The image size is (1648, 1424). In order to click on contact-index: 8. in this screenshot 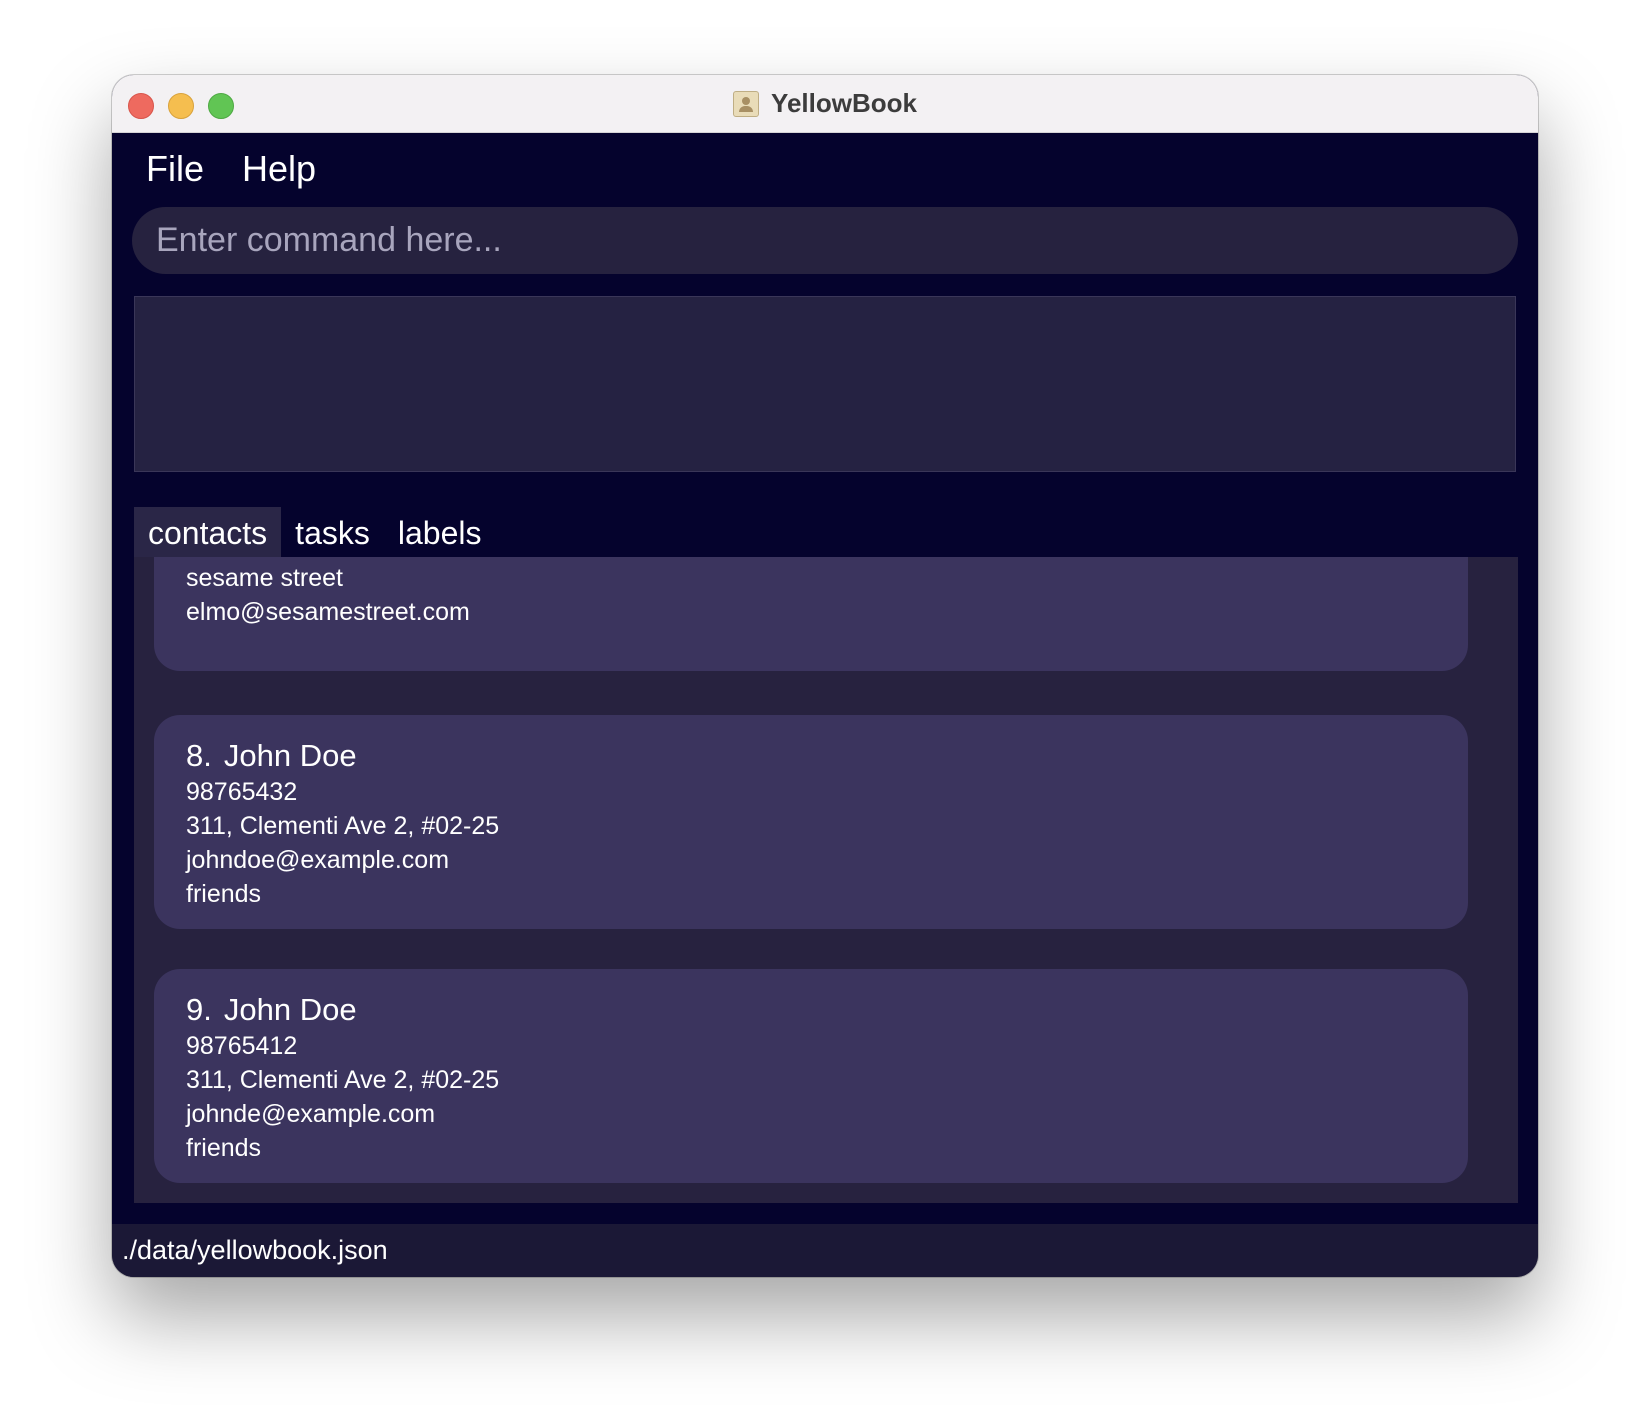, I will do `click(199, 755)`.